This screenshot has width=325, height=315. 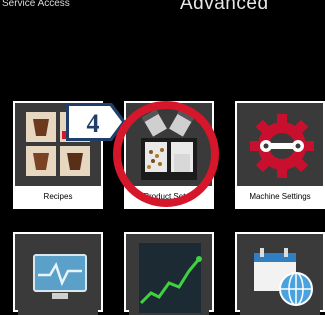 What do you see at coordinates (36, 4) in the screenshot?
I see `service-access-label: Service Access` at bounding box center [36, 4].